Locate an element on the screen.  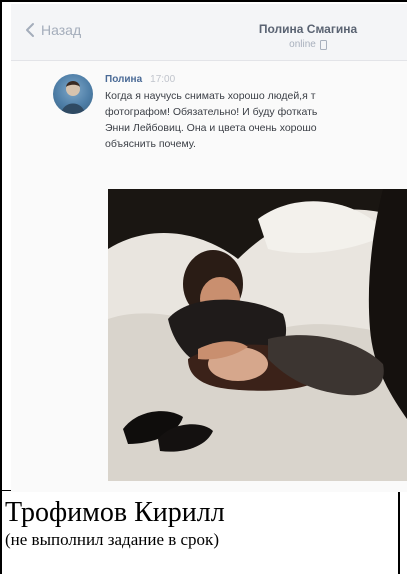
message-line: Когда я научусь снимать хорошо людей,я т is located at coordinates (210, 96).